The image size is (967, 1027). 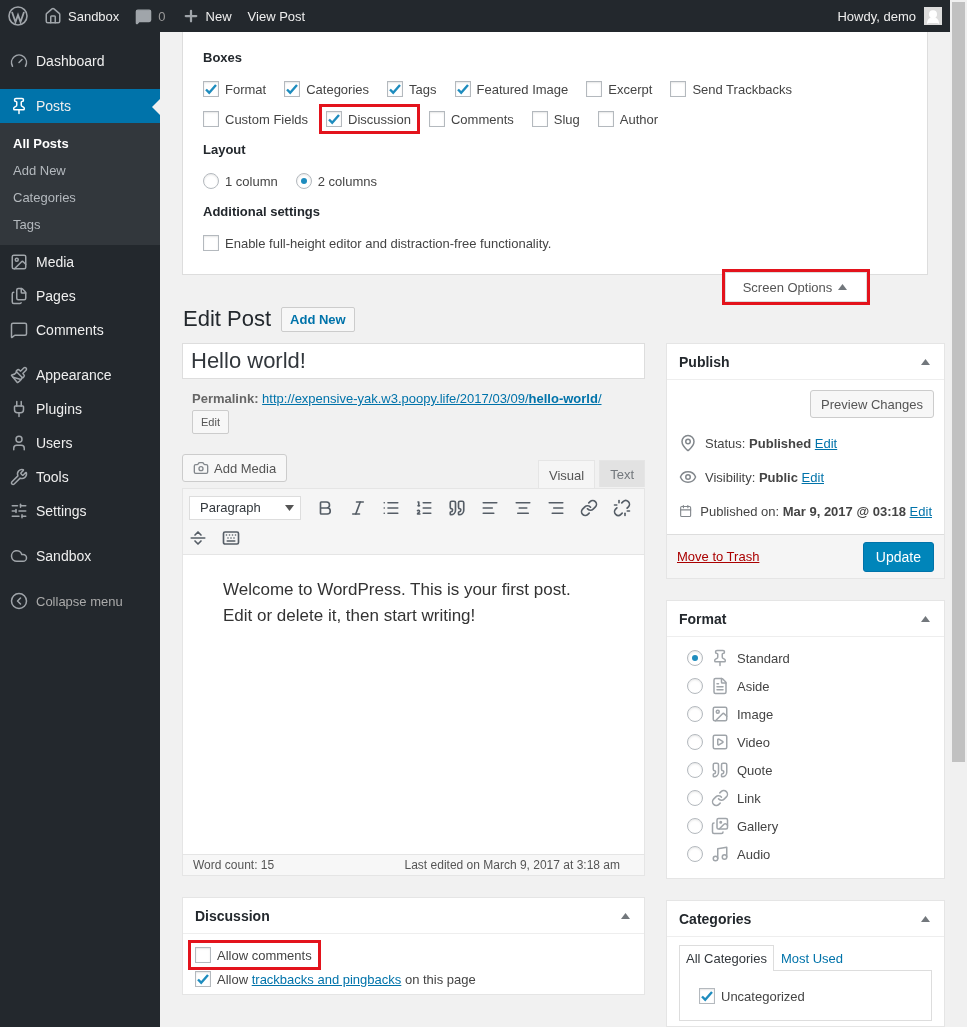 I want to click on menu-item: Pages, so click(x=80, y=296).